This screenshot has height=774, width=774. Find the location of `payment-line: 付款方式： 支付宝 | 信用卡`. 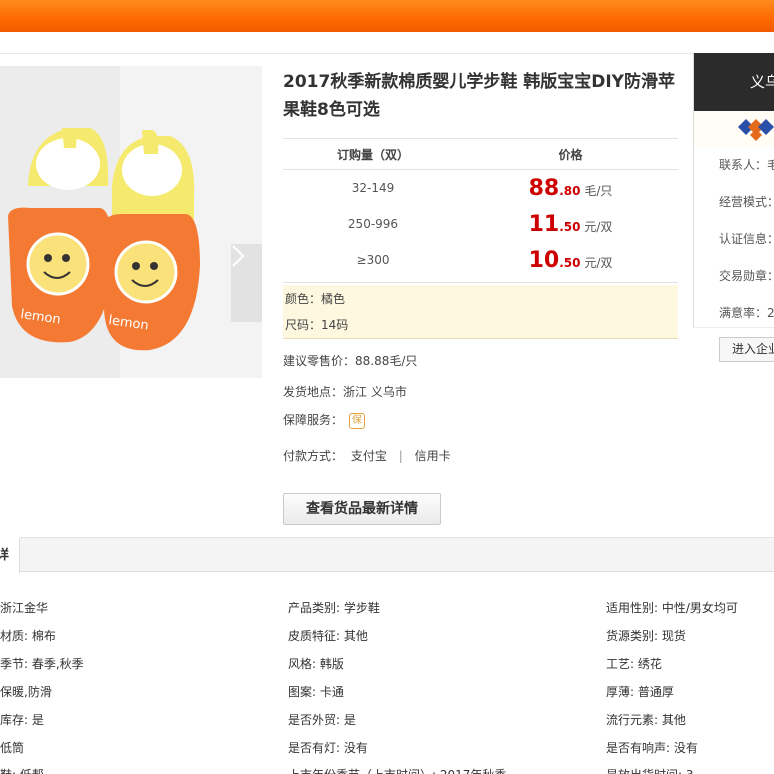

payment-line: 付款方式： 支付宝 | 信用卡 is located at coordinates (367, 455).